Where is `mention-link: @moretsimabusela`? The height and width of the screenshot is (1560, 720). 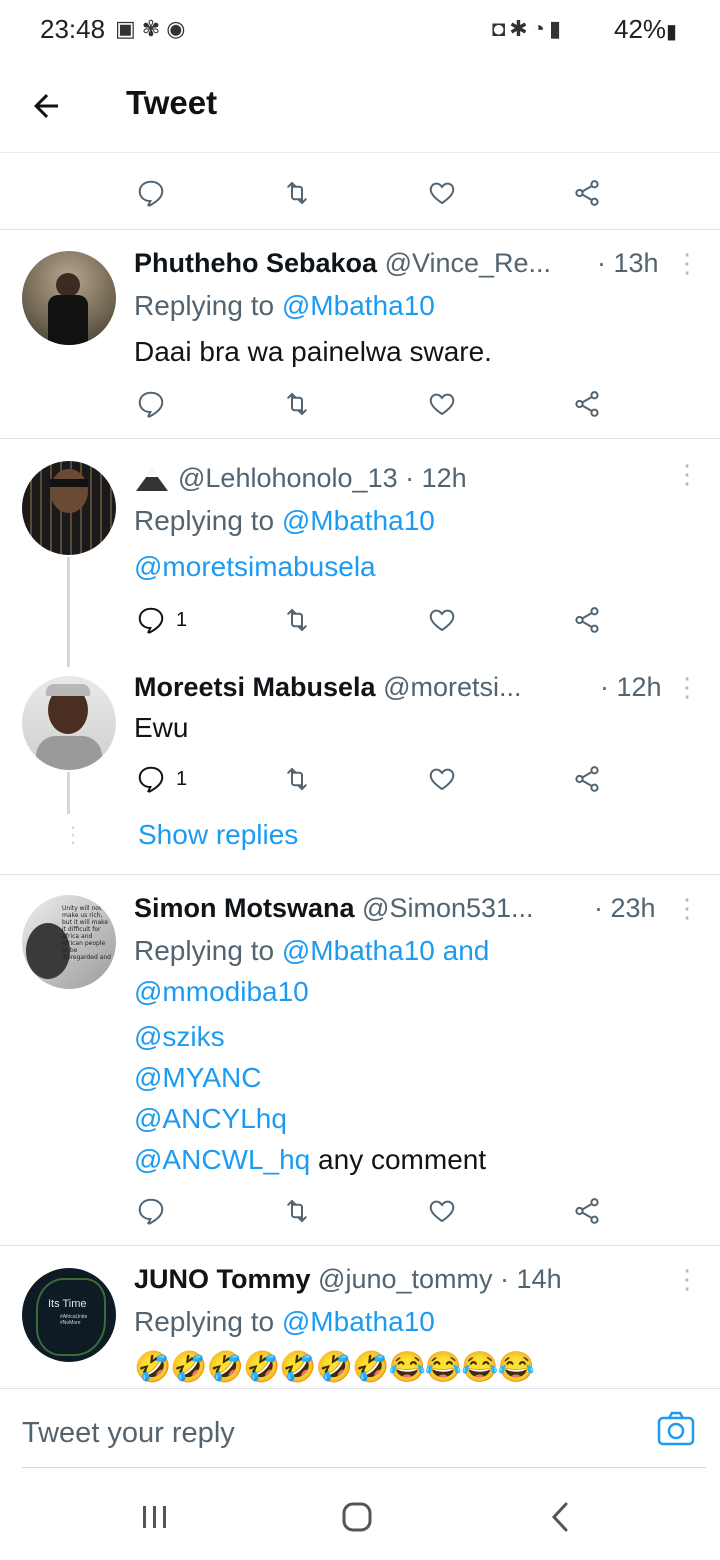 mention-link: @moretsimabusela is located at coordinates (255, 567).